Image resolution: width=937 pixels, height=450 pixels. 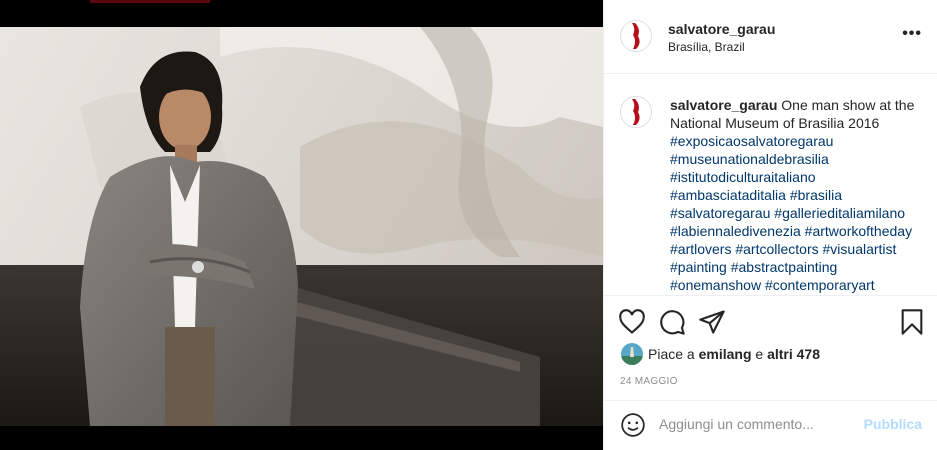 What do you see at coordinates (816, 195) in the screenshot?
I see `hashtag: #brasilia` at bounding box center [816, 195].